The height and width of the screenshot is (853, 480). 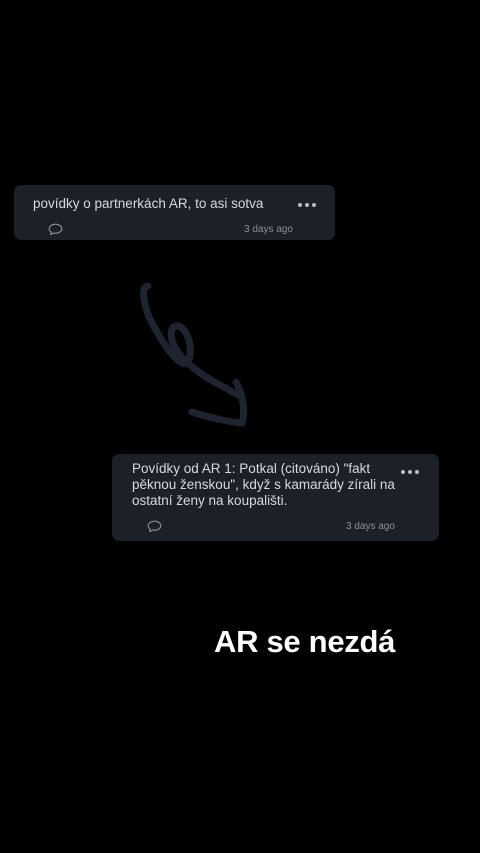 I want to click on comment-text: povídky o partnerkách AR, to asi sotva, so click(x=148, y=203).